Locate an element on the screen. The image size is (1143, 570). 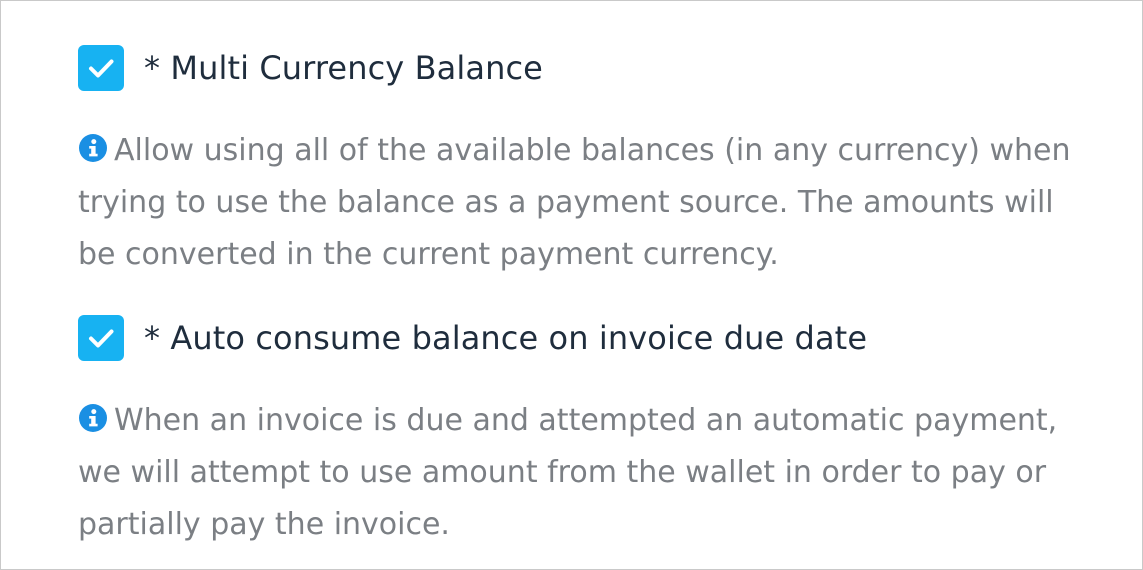
checkbox-row: * Multi Currency Balance is located at coordinates (583, 68).